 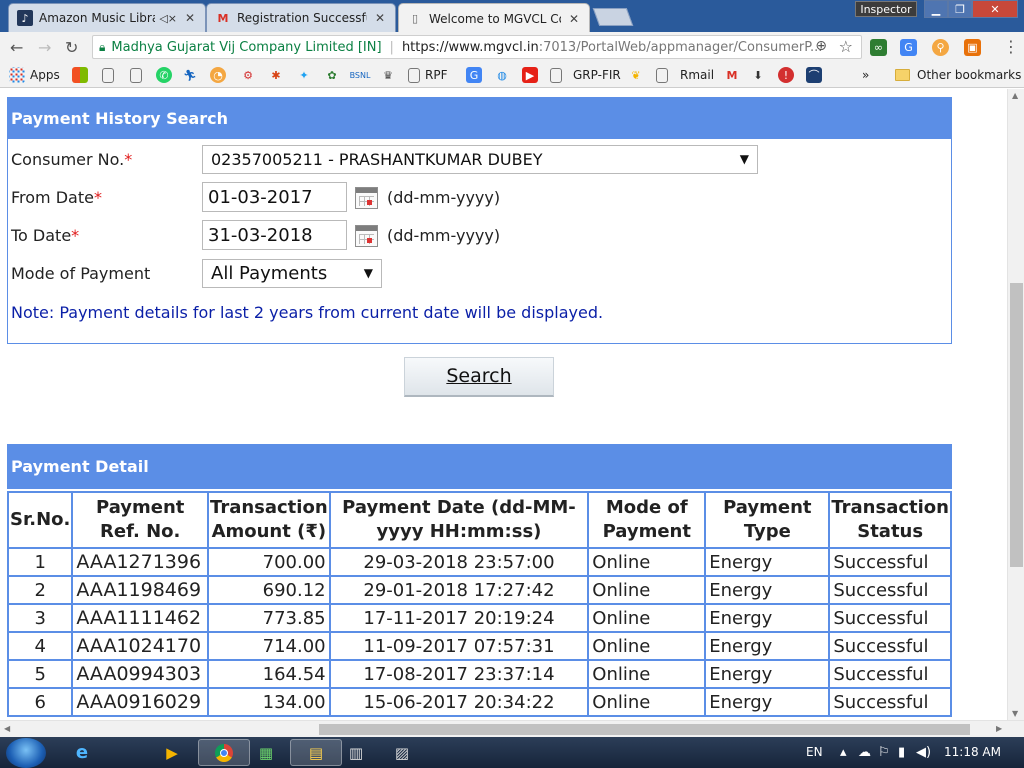 I want to click on extension-runner-icon: ⚲, so click(x=940, y=47).